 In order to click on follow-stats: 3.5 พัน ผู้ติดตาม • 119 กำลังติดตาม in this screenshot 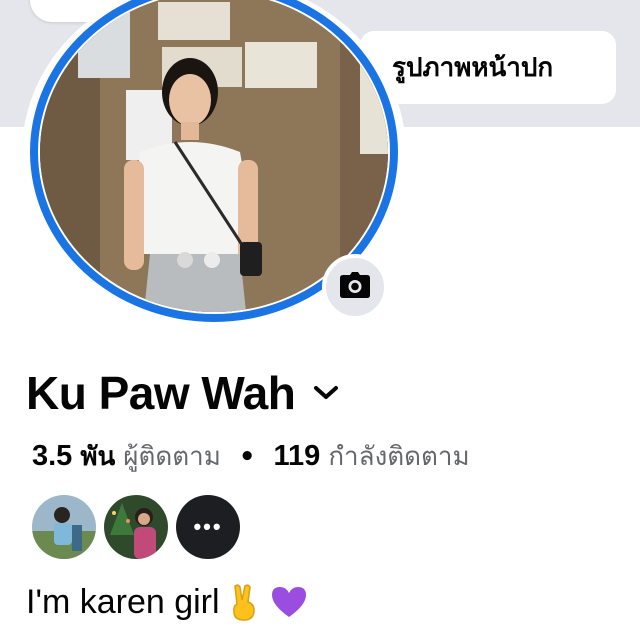, I will do `click(251, 456)`.